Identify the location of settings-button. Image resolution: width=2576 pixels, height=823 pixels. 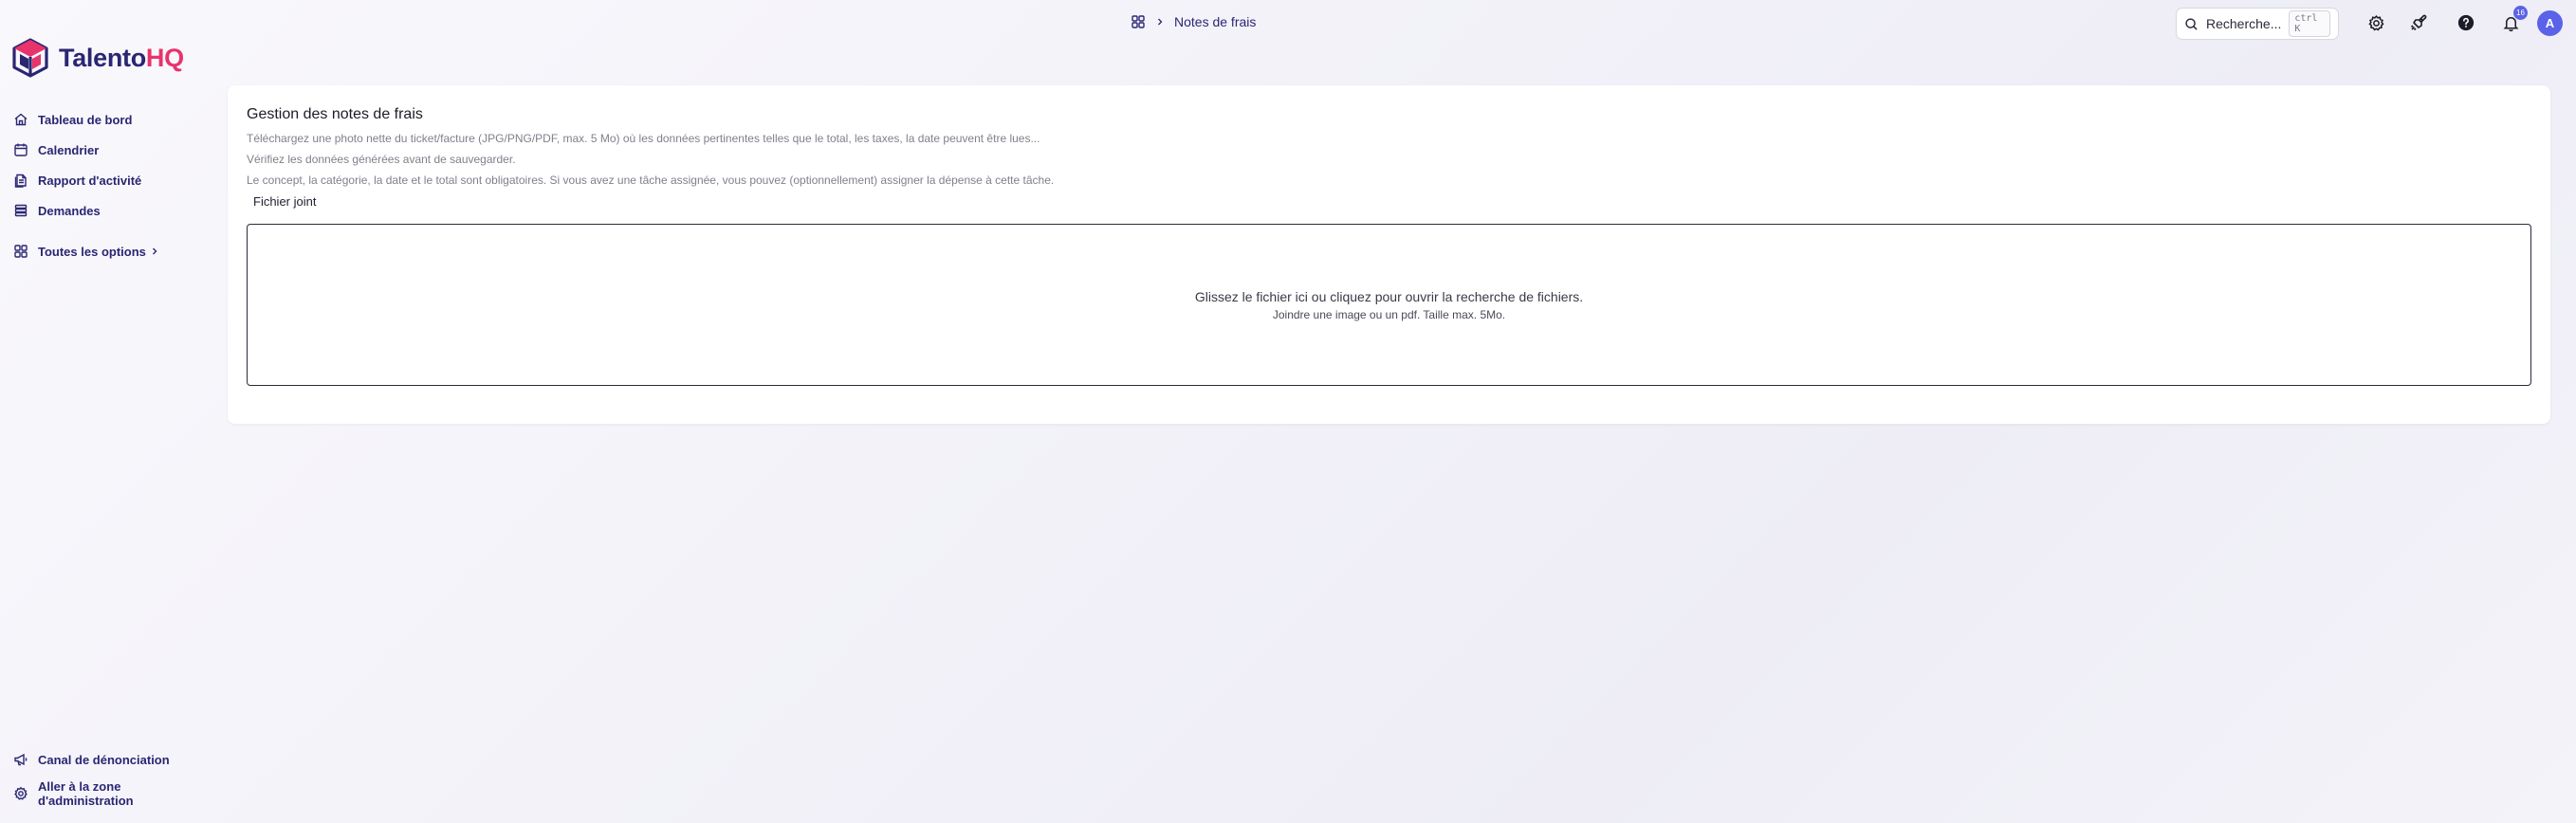
(2375, 22).